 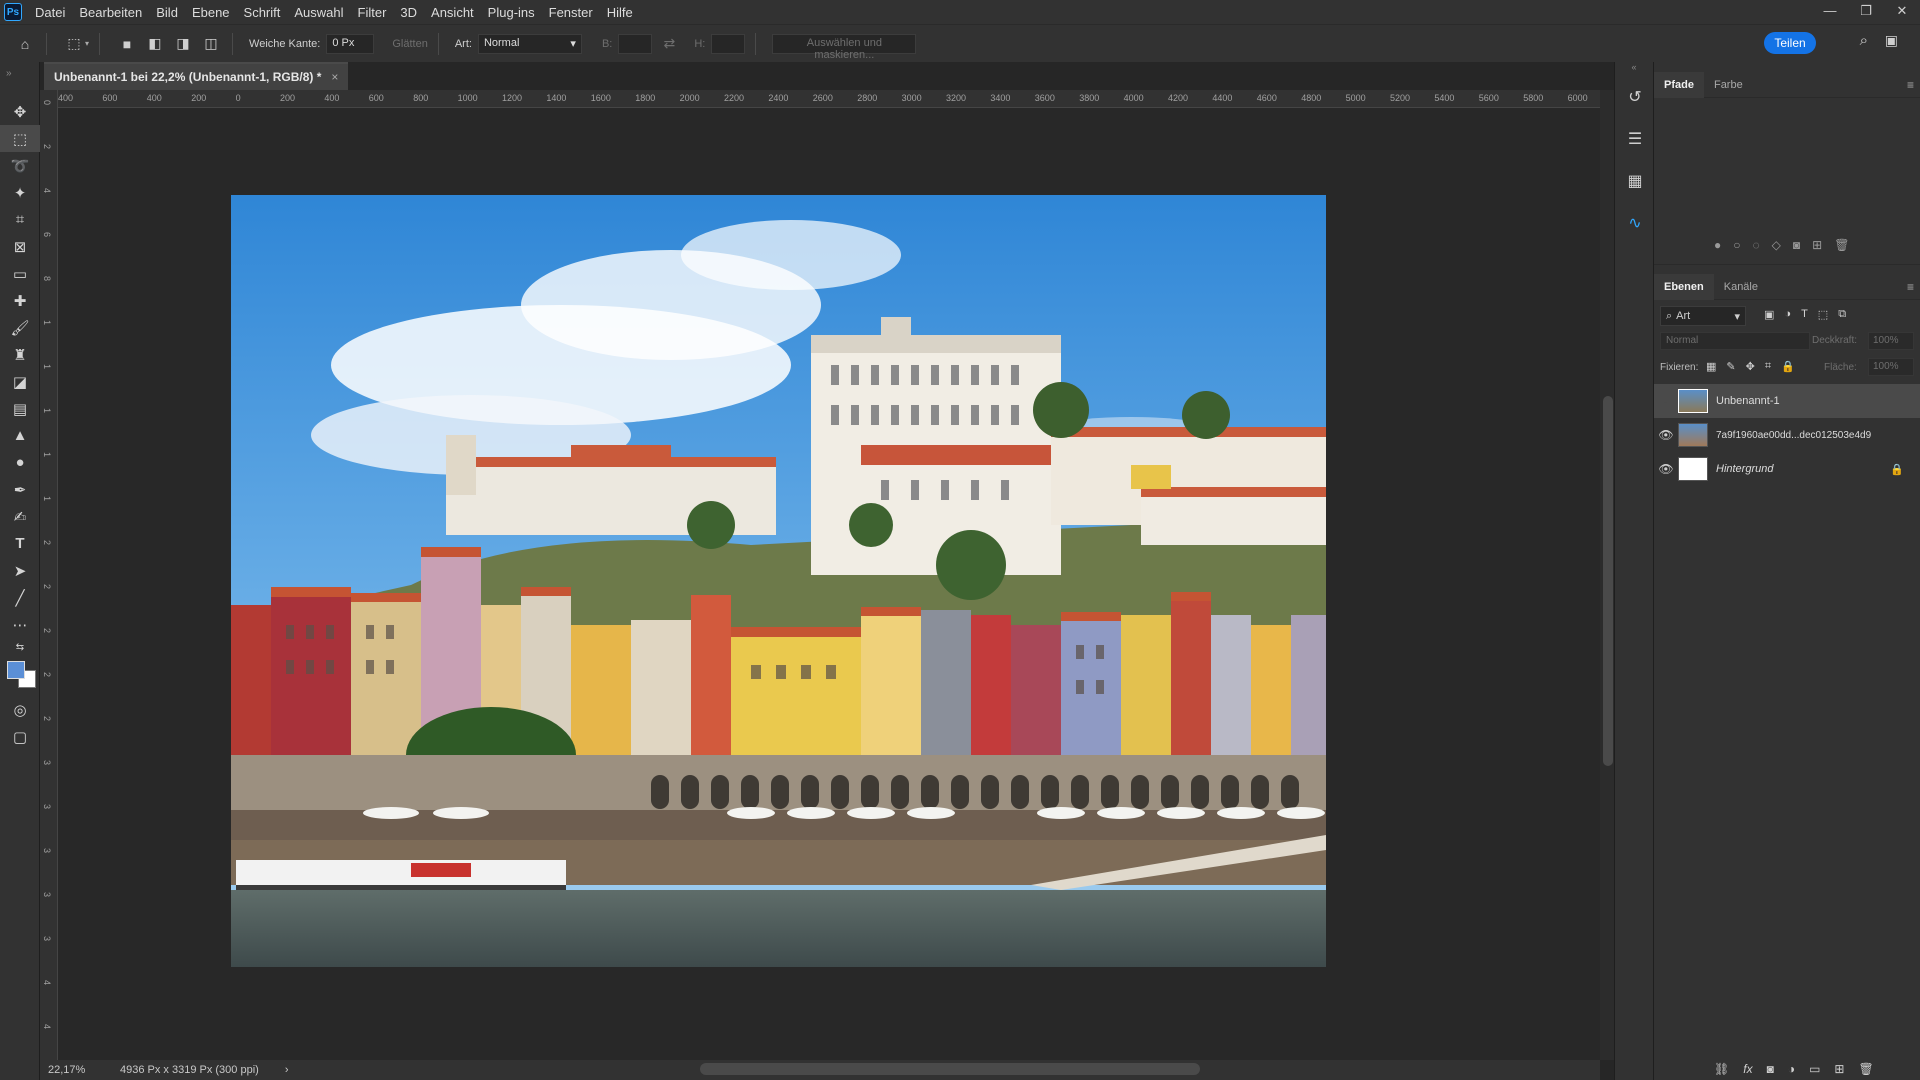 I want to click on menu-filter: Filter, so click(x=372, y=12).